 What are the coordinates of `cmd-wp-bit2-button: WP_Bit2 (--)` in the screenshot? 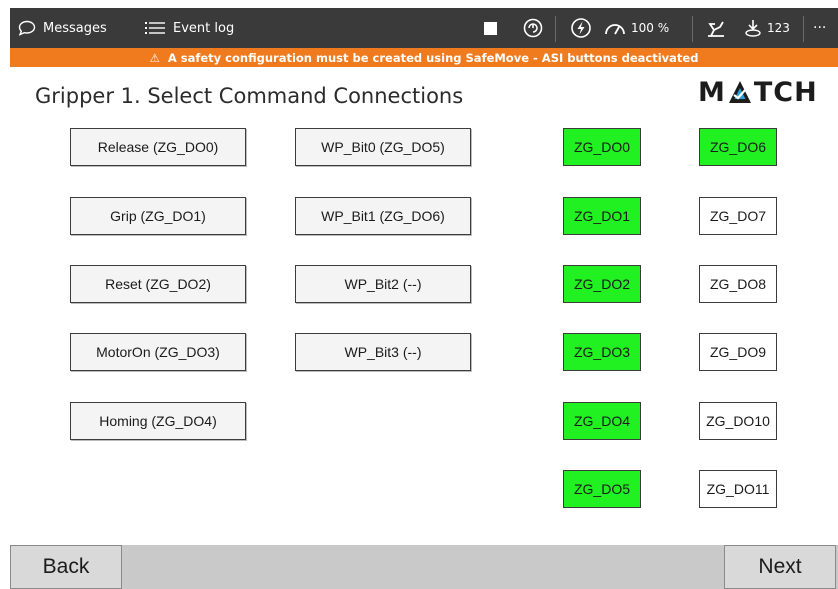 It's located at (383, 284).